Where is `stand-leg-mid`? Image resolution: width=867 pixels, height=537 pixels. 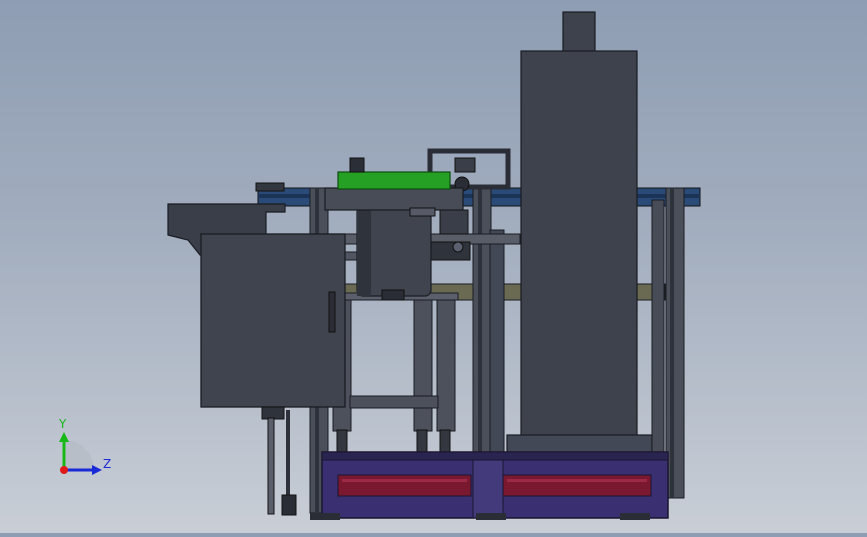 stand-leg-mid is located at coordinates (423, 364).